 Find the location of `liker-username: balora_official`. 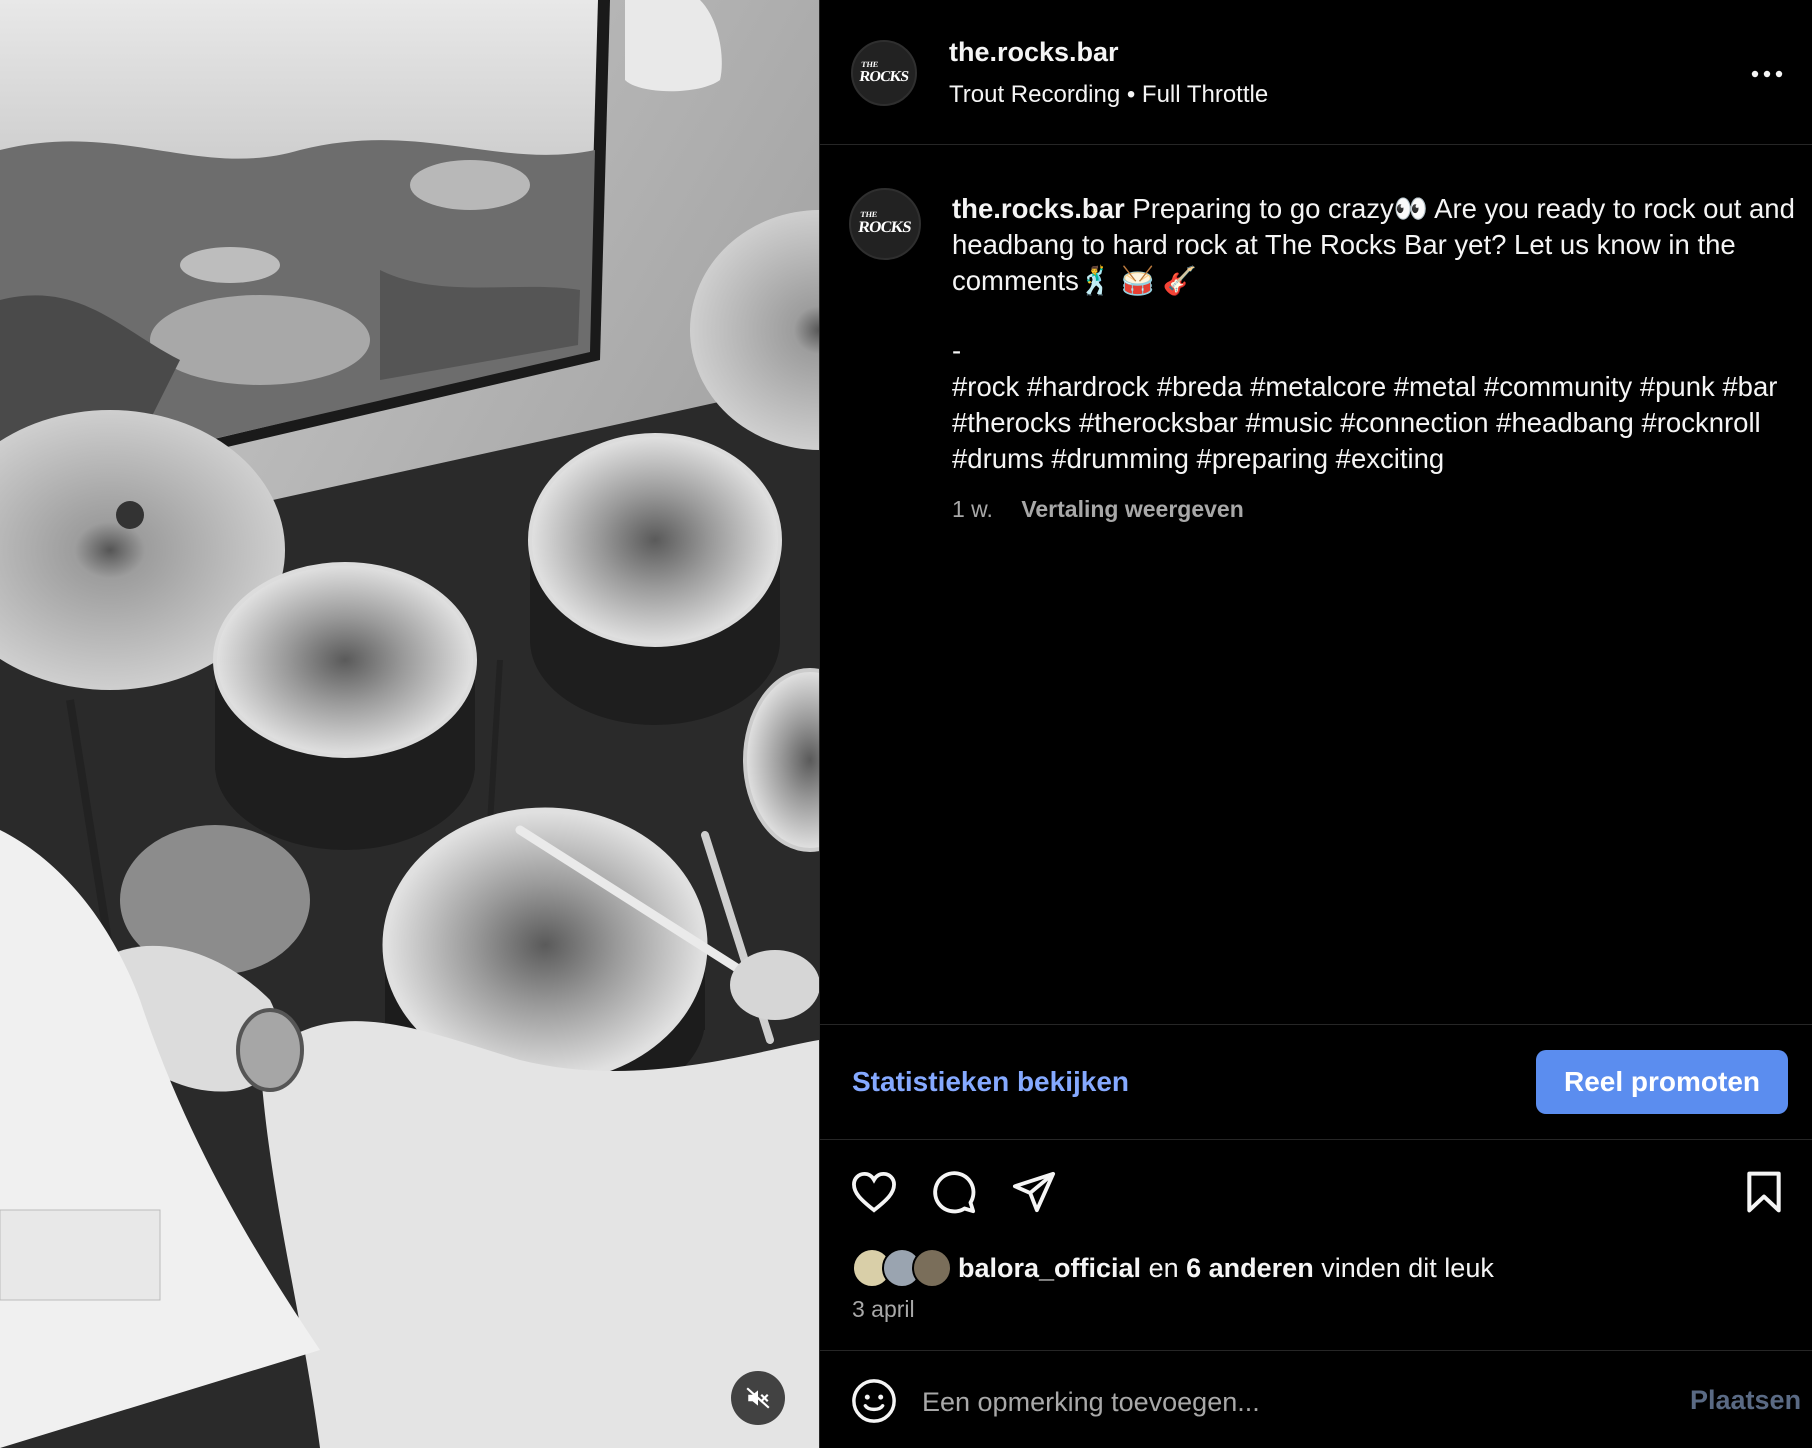

liker-username: balora_official is located at coordinates (1049, 1268).